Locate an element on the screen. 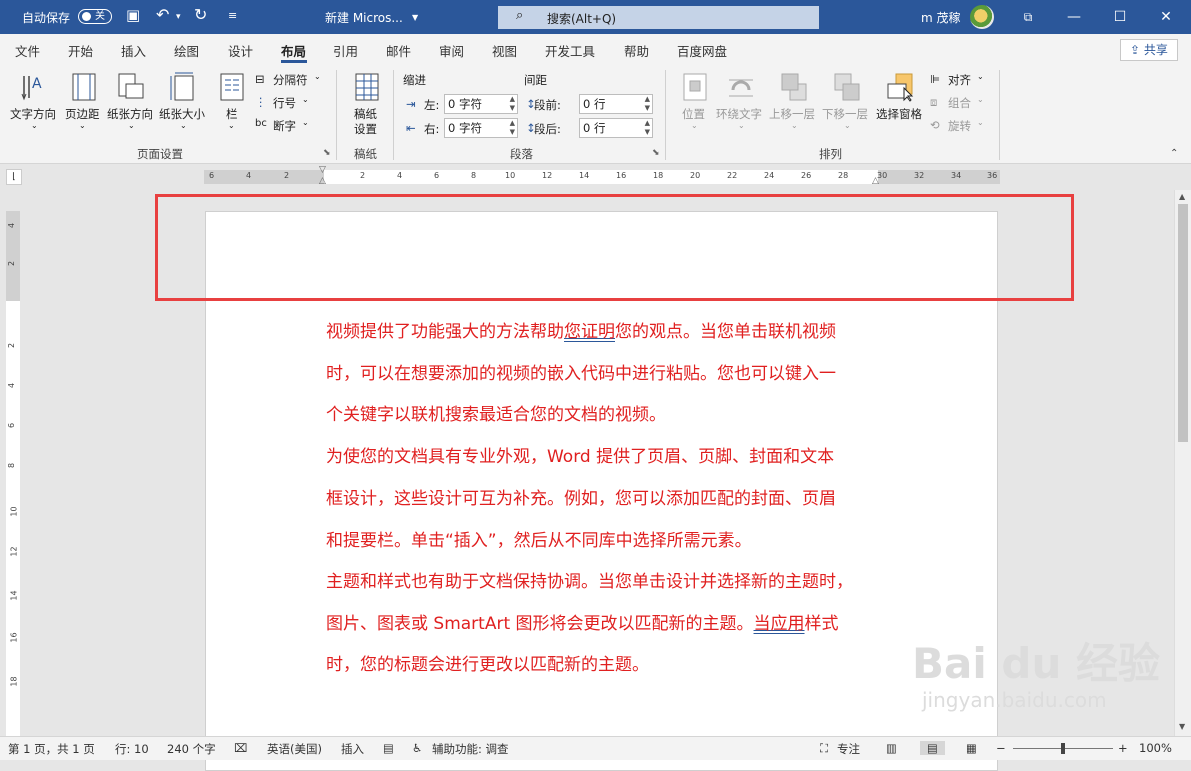 The image size is (1191, 771). focus-icon: ⛶ is located at coordinates (824, 748).